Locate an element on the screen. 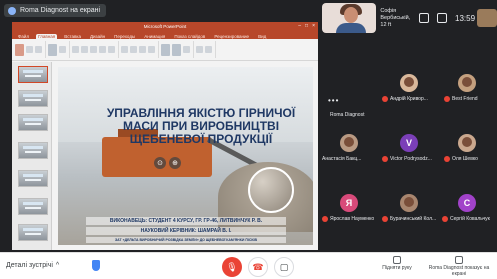 The width and height of the screenshot is (497, 279). align-left-icon is located at coordinates (124, 49).